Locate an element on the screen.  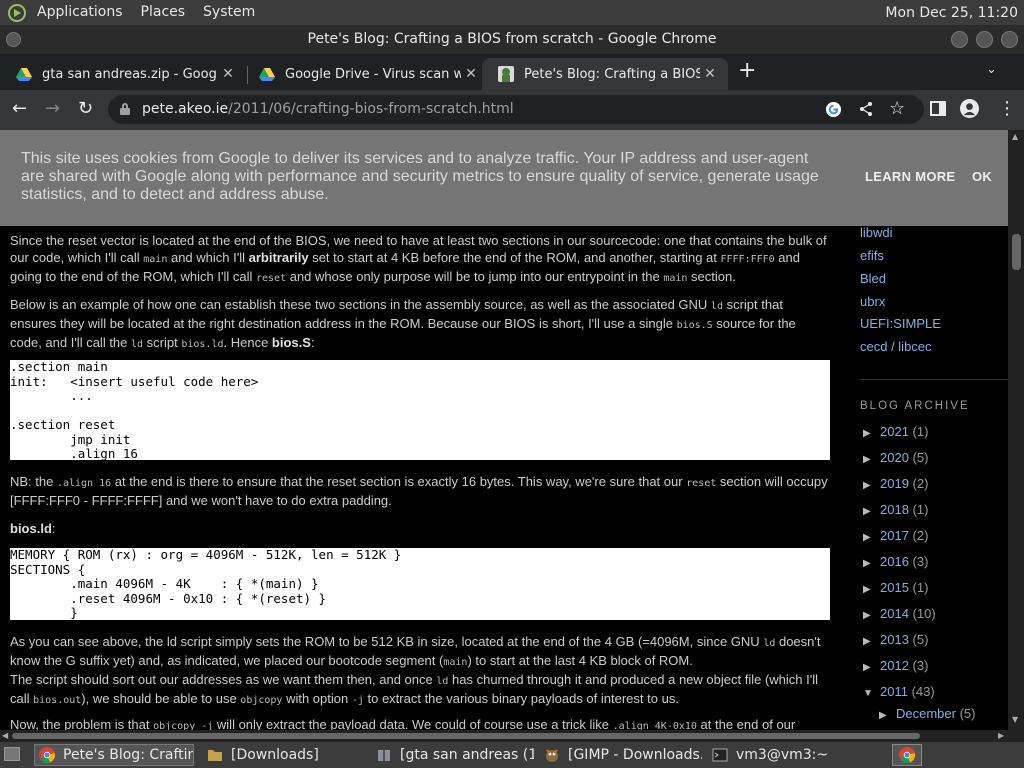
tab-gta-download: gta san andreas.zip - Google D ✕ is located at coordinates (123, 74).